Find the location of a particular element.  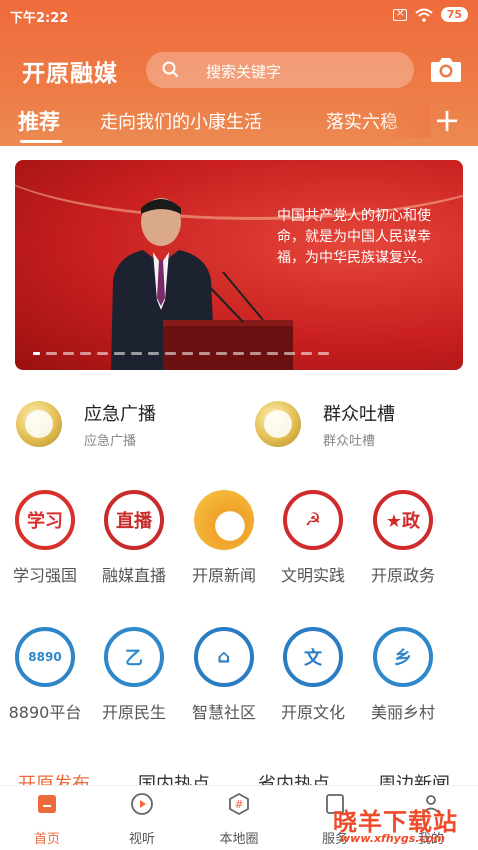

culture-icon: 文 is located at coordinates (313, 657).